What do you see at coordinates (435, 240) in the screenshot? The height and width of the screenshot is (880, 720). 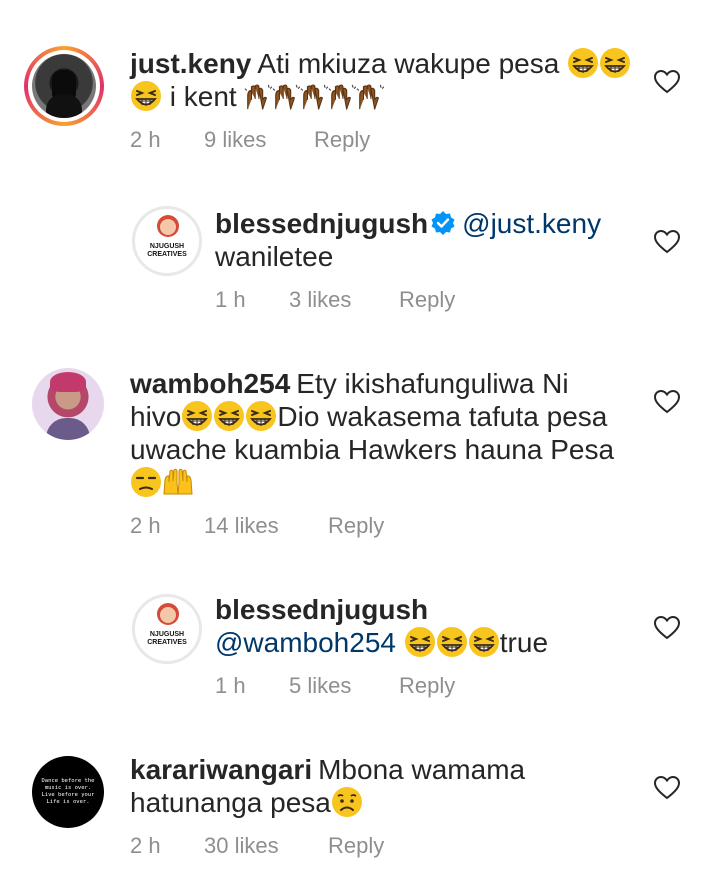 I see `comment-text: blessednjugush @just.keny wanileteе` at bounding box center [435, 240].